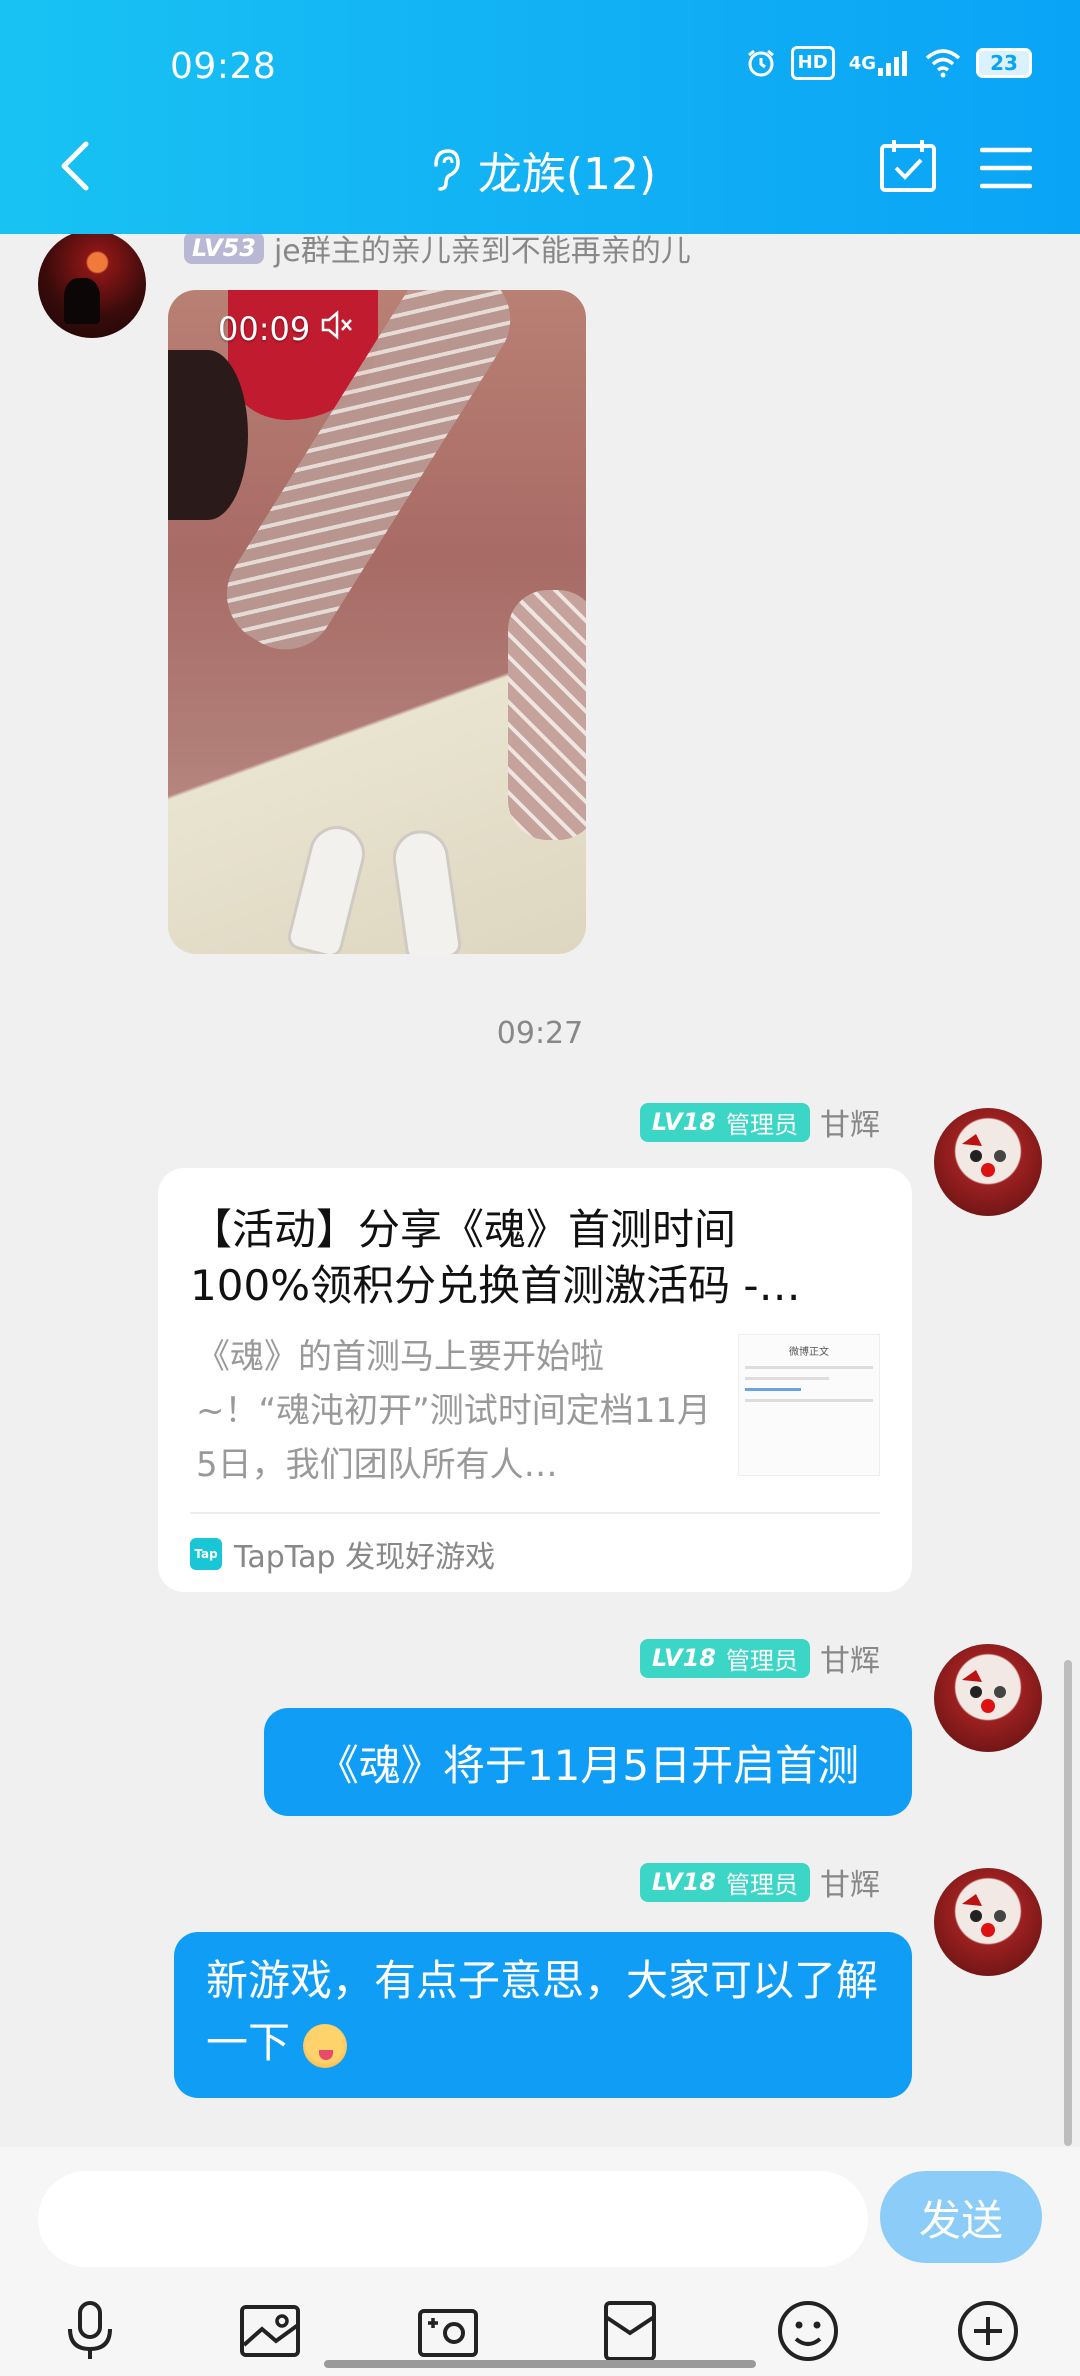 This screenshot has height=2376, width=1080. What do you see at coordinates (337, 329) in the screenshot?
I see `mute-icon` at bounding box center [337, 329].